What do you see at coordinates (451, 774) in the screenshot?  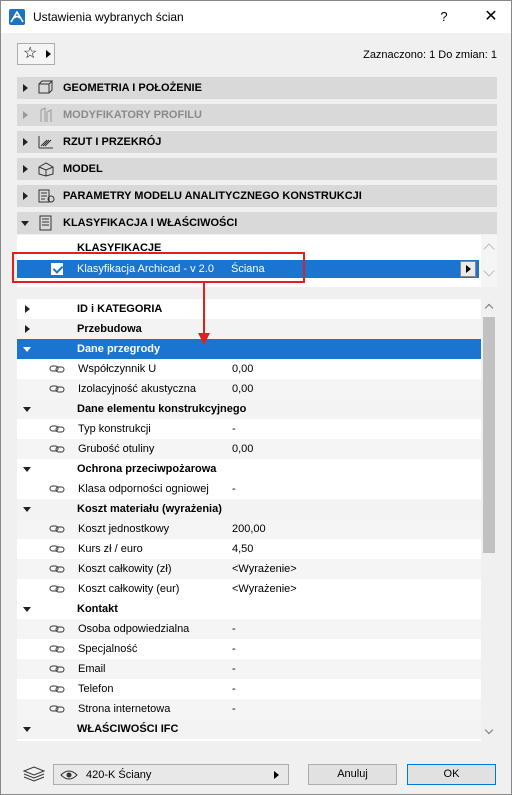 I see `ok-button: OK` at bounding box center [451, 774].